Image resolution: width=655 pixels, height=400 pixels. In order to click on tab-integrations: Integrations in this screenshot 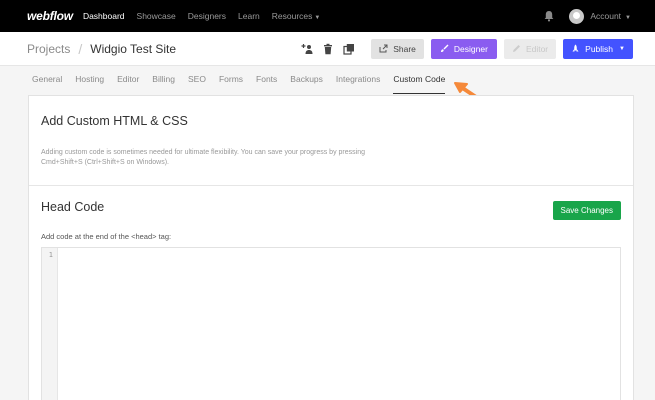, I will do `click(358, 84)`.